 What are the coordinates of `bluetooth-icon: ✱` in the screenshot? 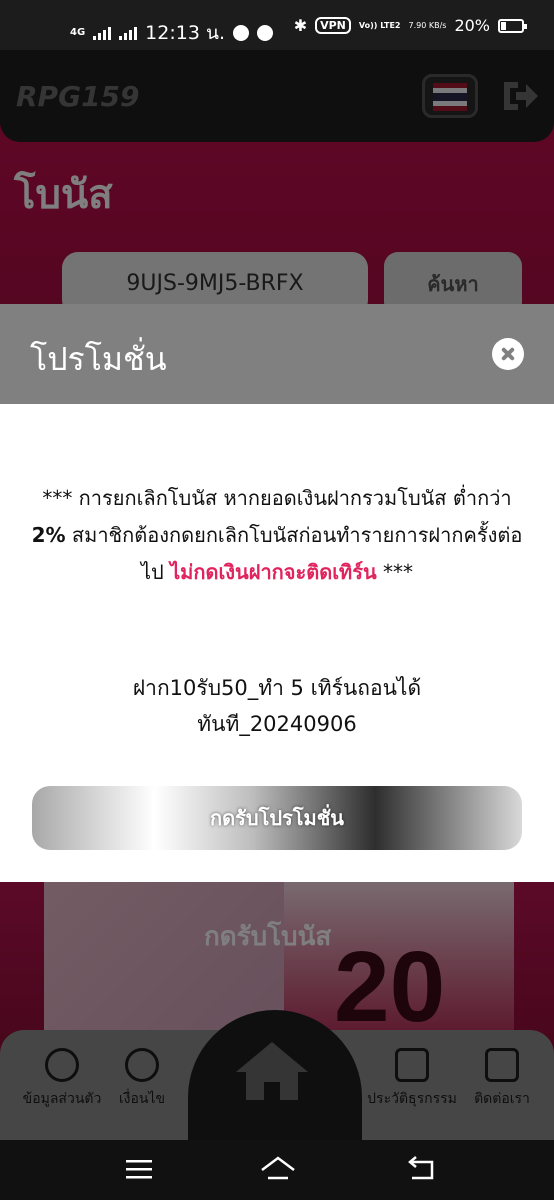 It's located at (300, 25).